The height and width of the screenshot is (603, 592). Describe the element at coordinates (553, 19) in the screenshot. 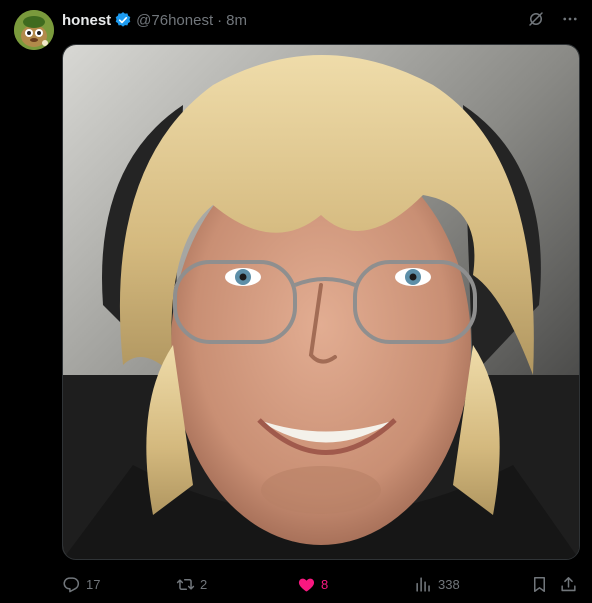

I see `post-top-actions` at that location.